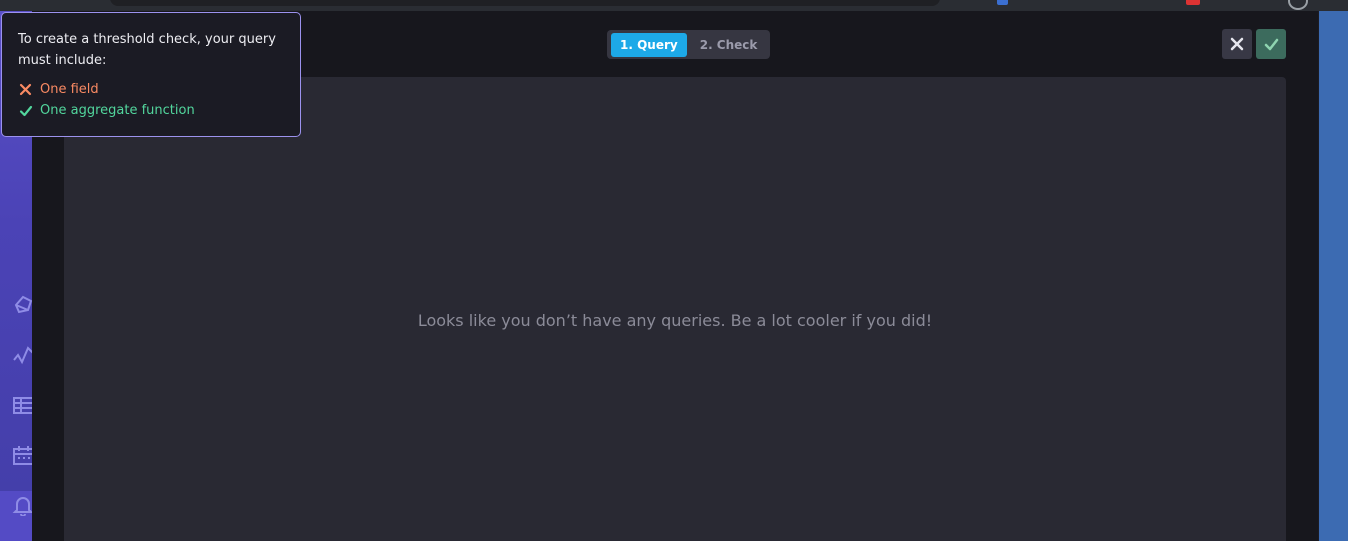 Image resolution: width=1348 pixels, height=541 pixels. Describe the element at coordinates (151, 89) in the screenshot. I see `requirement-item: One field` at that location.